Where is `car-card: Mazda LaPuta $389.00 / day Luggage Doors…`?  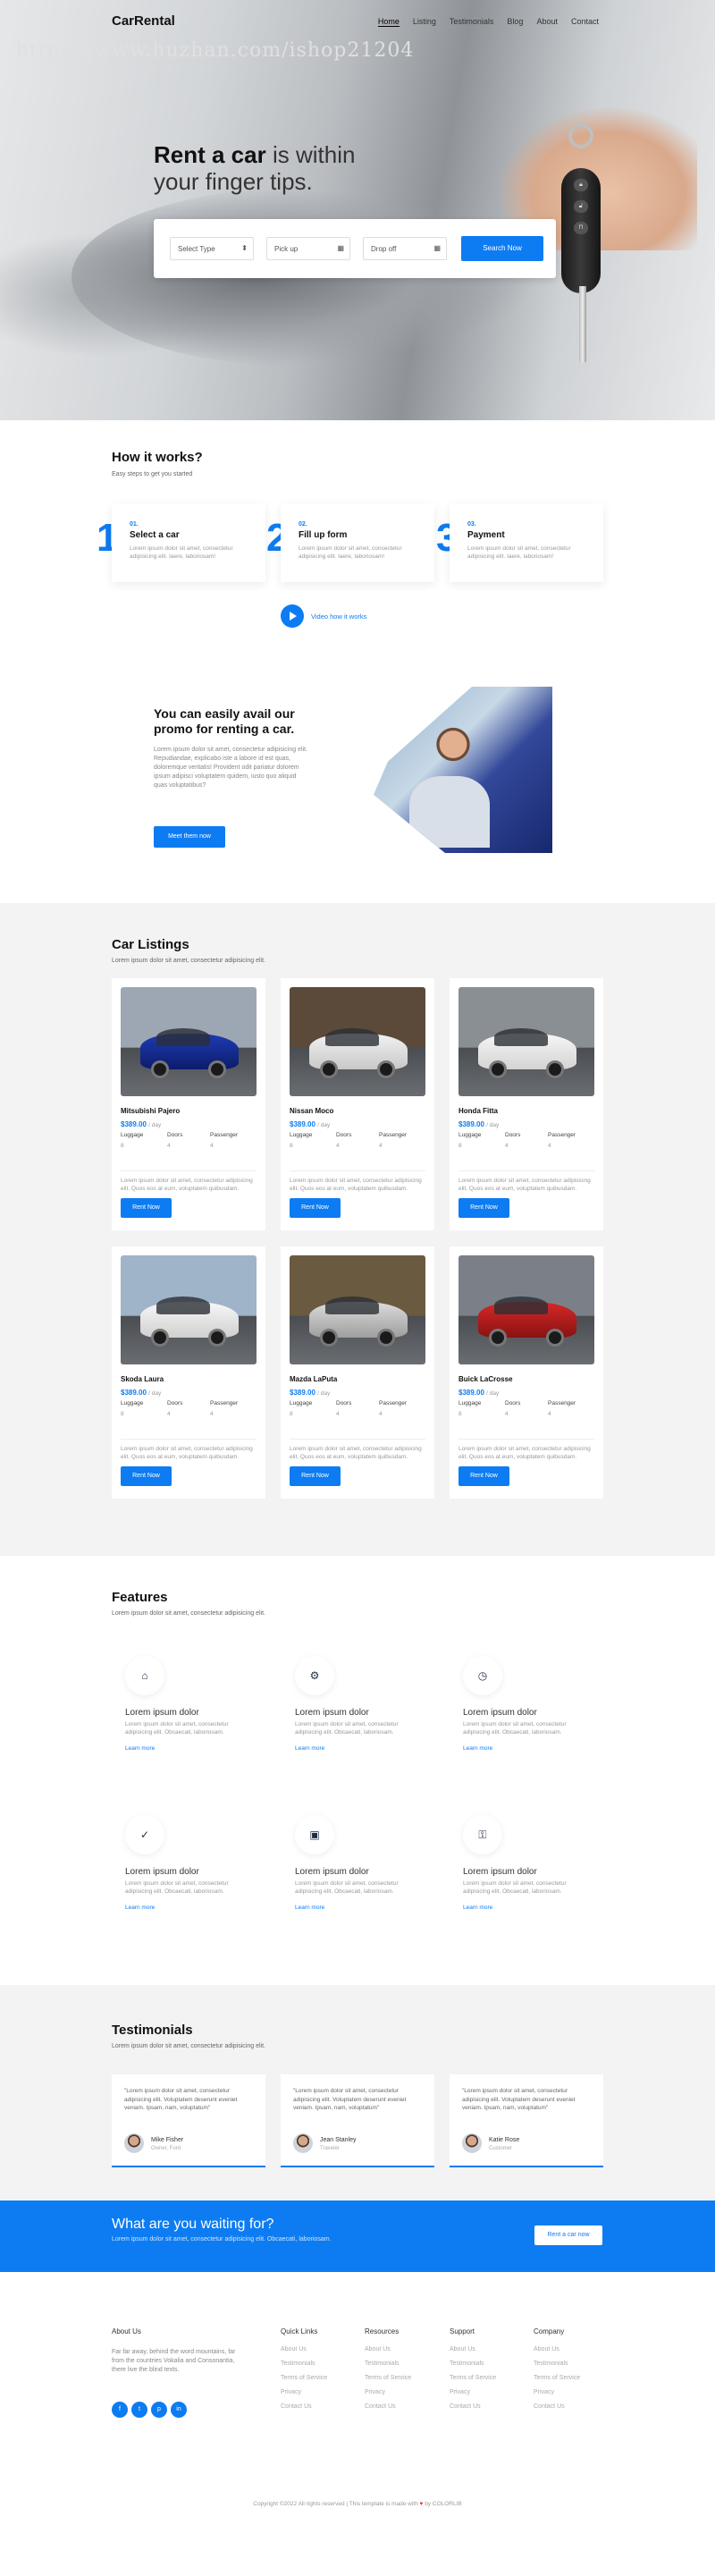
car-card: Mazda LaPuta $389.00 / day Luggage Doors… is located at coordinates (358, 1372).